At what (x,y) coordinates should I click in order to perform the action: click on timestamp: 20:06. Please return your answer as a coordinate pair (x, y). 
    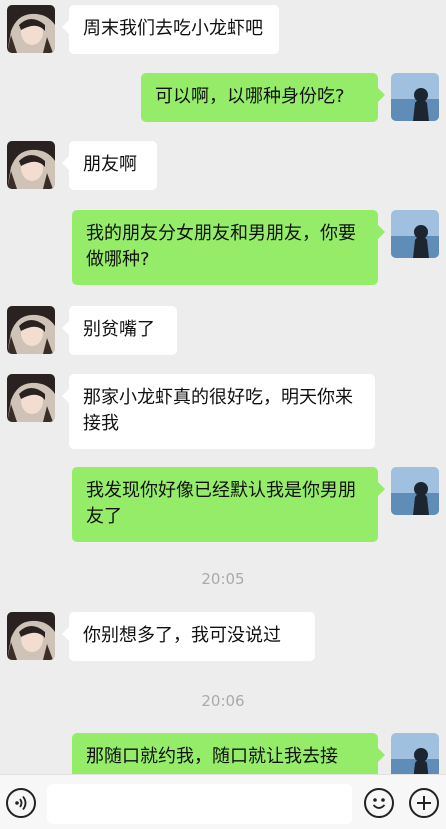
    Looking at the image, I should click on (223, 701).